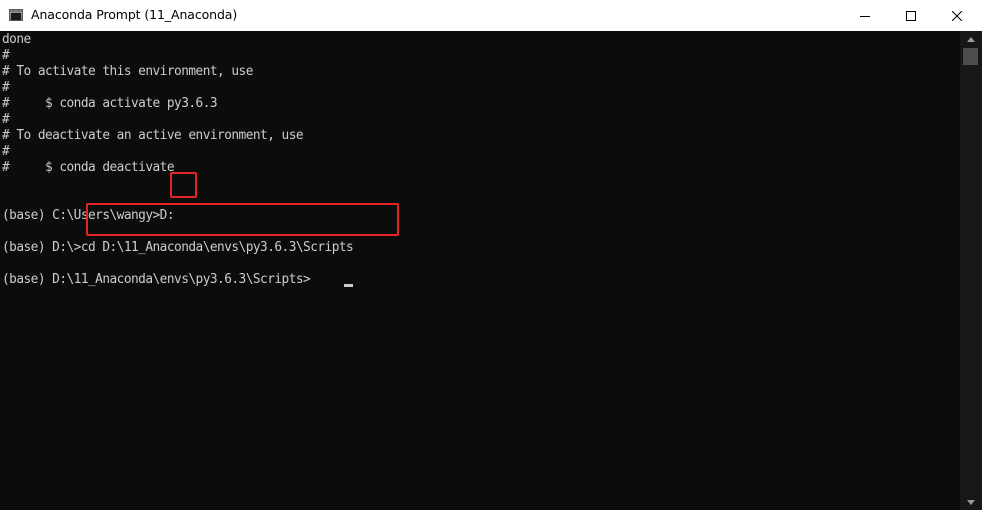  Describe the element at coordinates (348, 285) in the screenshot. I see `text-cursor` at that location.